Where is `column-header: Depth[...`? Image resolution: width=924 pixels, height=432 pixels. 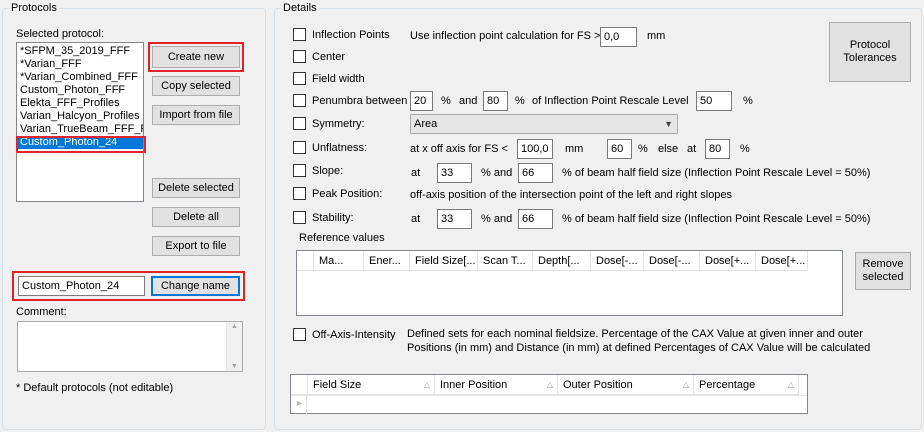 column-header: Depth[... is located at coordinates (562, 261).